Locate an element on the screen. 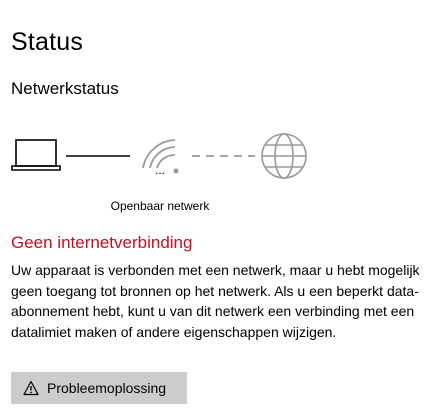 Image resolution: width=435 pixels, height=413 pixels. connection-error-title: Geen internetverbinding is located at coordinates (102, 242).